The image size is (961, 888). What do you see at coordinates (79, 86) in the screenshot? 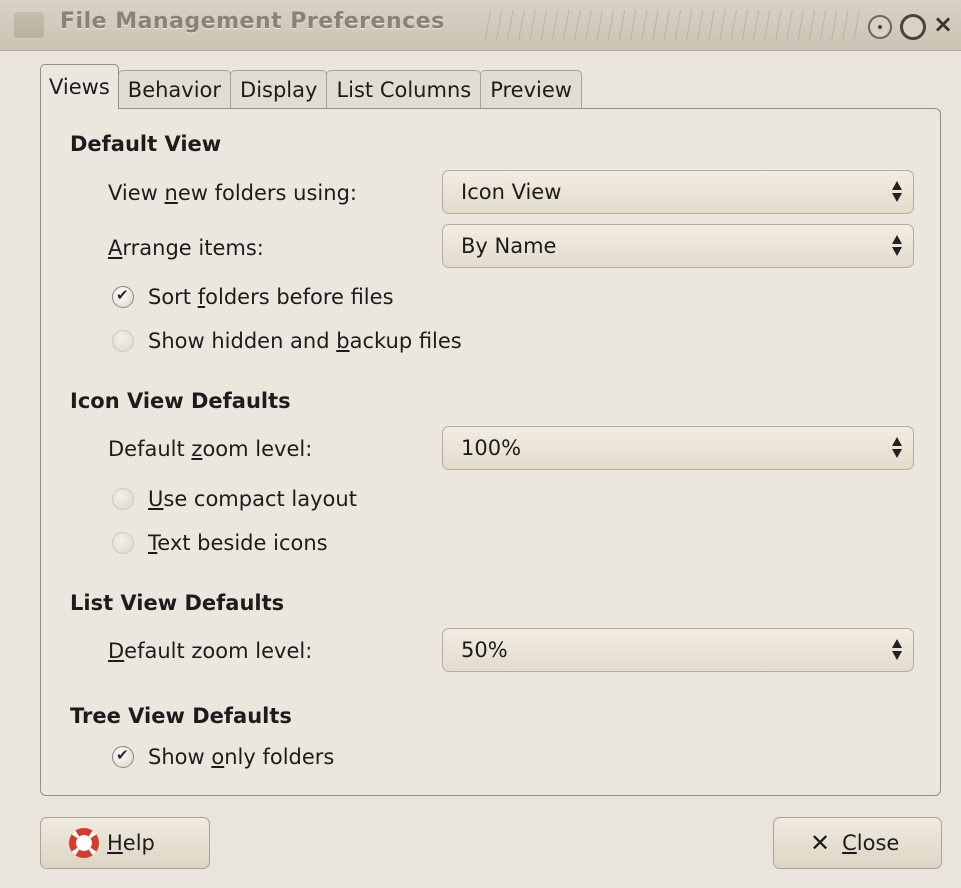
I see `tab-views: Views` at bounding box center [79, 86].